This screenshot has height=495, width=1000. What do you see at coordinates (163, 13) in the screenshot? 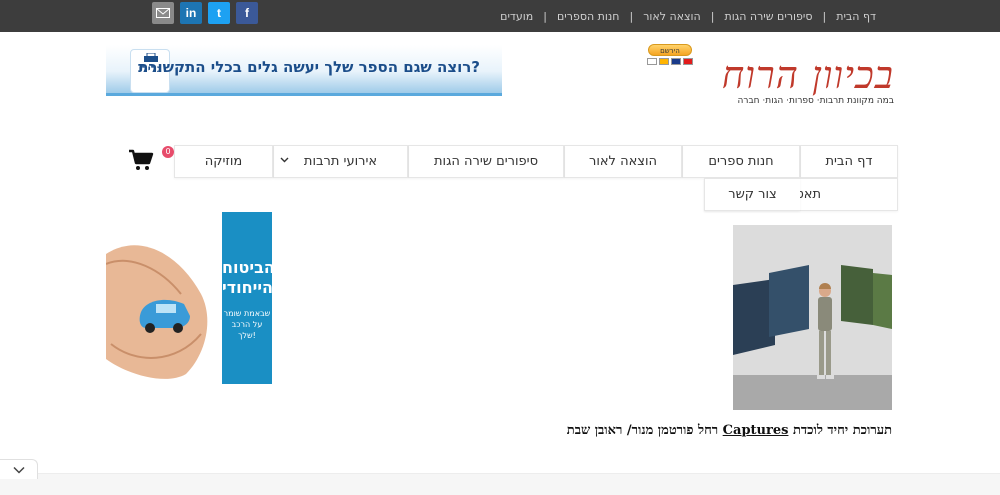
I see `envelope-icon` at bounding box center [163, 13].